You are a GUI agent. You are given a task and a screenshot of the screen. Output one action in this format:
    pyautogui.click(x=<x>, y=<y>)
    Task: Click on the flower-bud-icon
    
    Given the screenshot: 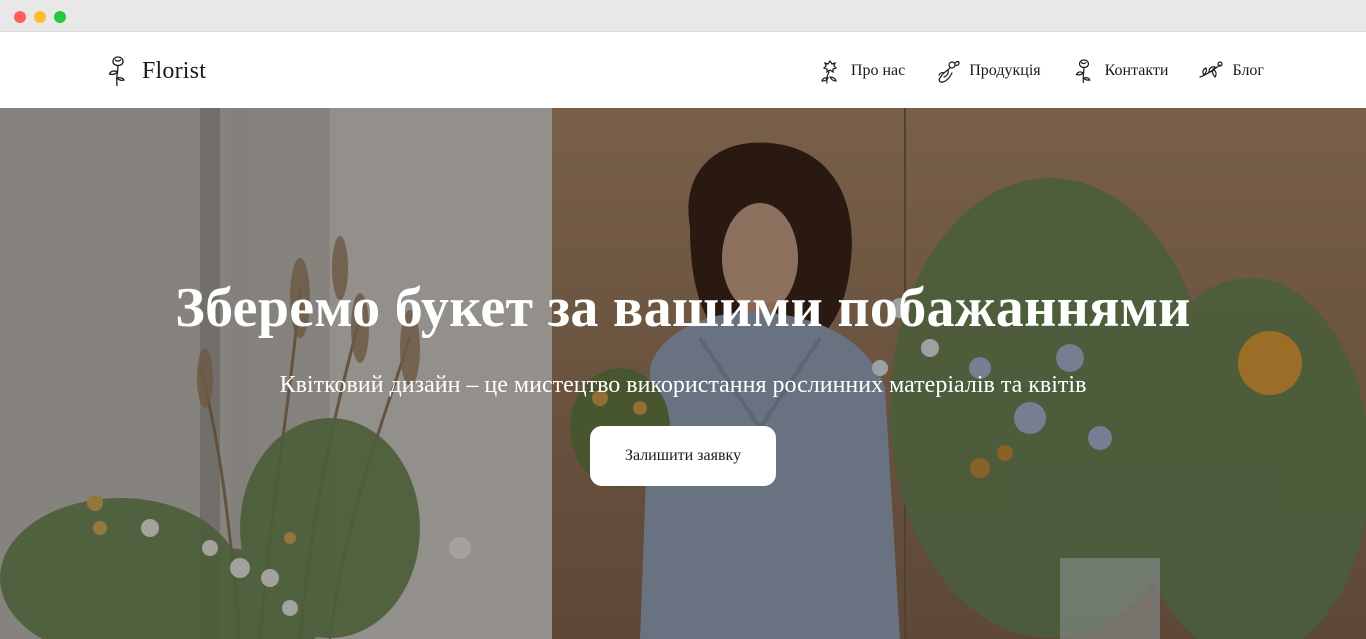 What is the action you would take?
    pyautogui.click(x=829, y=71)
    